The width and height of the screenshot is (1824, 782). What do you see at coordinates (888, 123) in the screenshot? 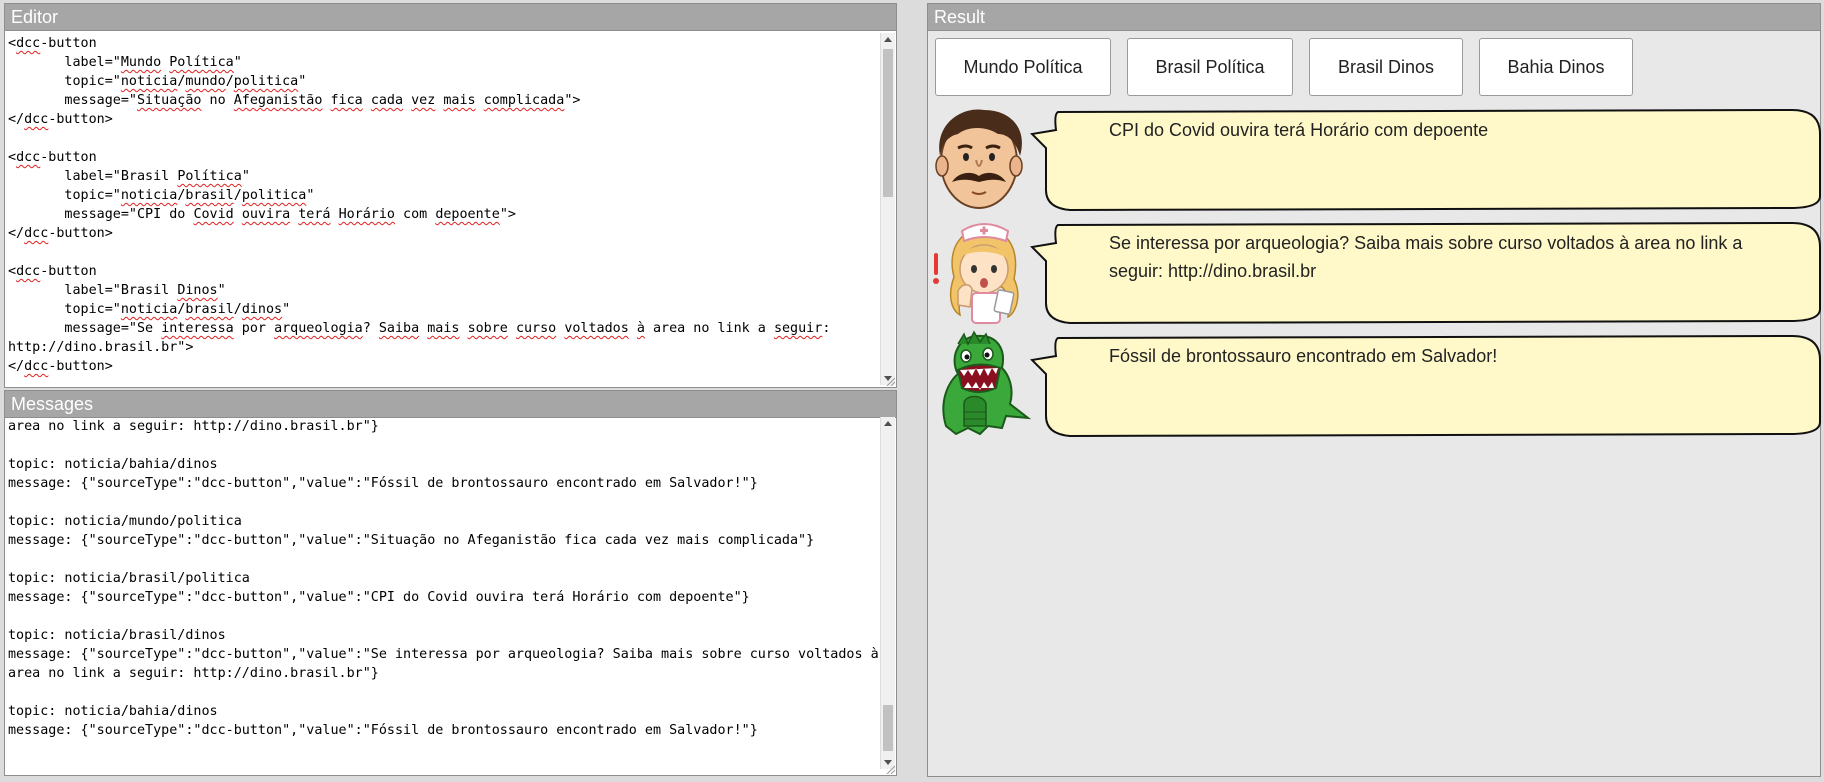
I see `editor-scroll-thumb` at bounding box center [888, 123].